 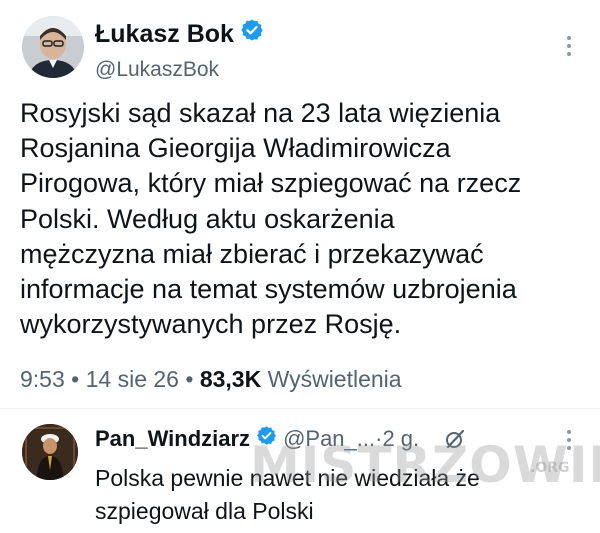 What do you see at coordinates (271, 183) in the screenshot?
I see `tweet-text-line: Pirogowa, który miał szpiegować na rzecz` at bounding box center [271, 183].